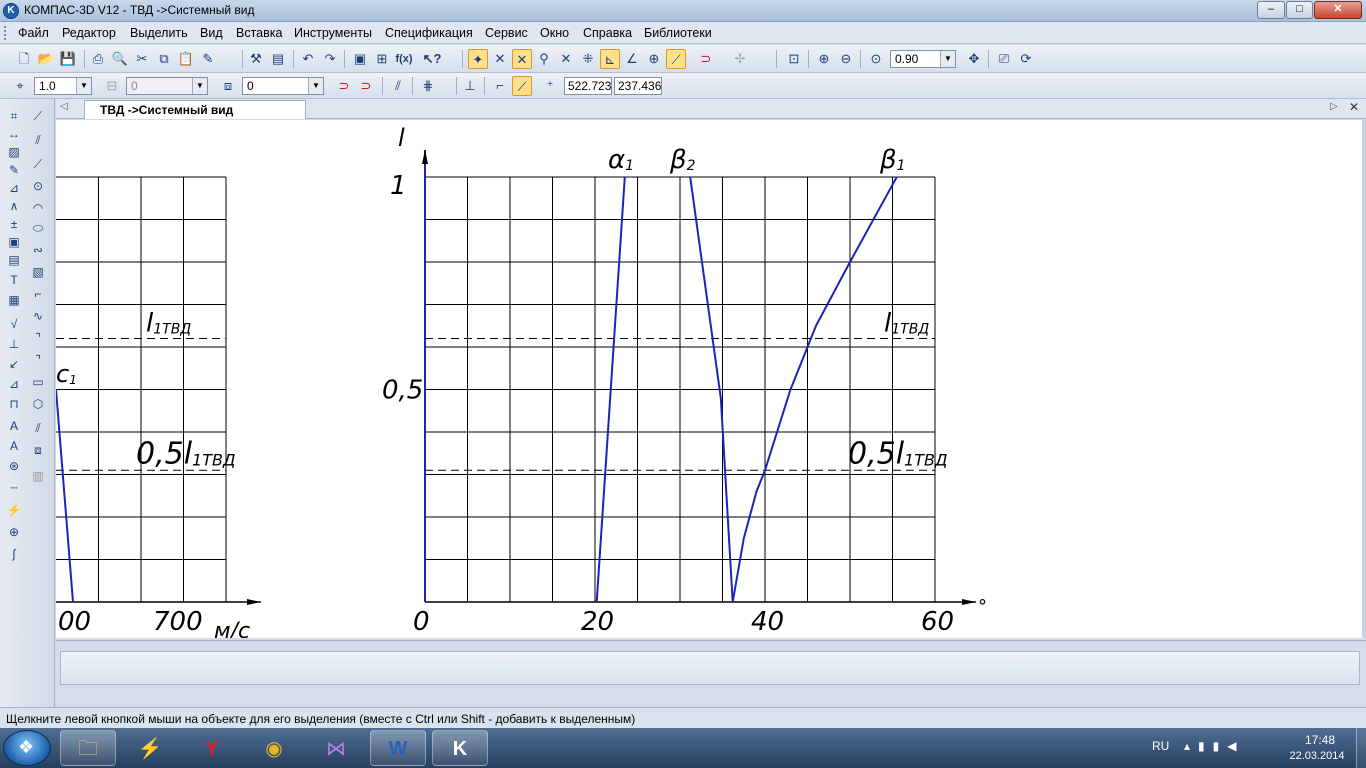 The width and height of the screenshot is (1366, 768). What do you see at coordinates (27, 748) in the screenshot?
I see `start-button` at bounding box center [27, 748].